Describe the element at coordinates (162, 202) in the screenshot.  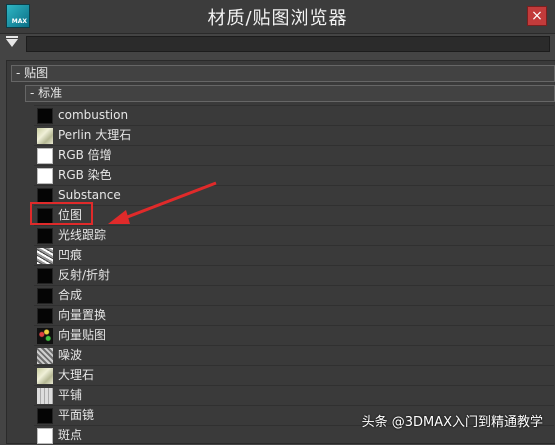
I see `annotation-arrow-icon` at that location.